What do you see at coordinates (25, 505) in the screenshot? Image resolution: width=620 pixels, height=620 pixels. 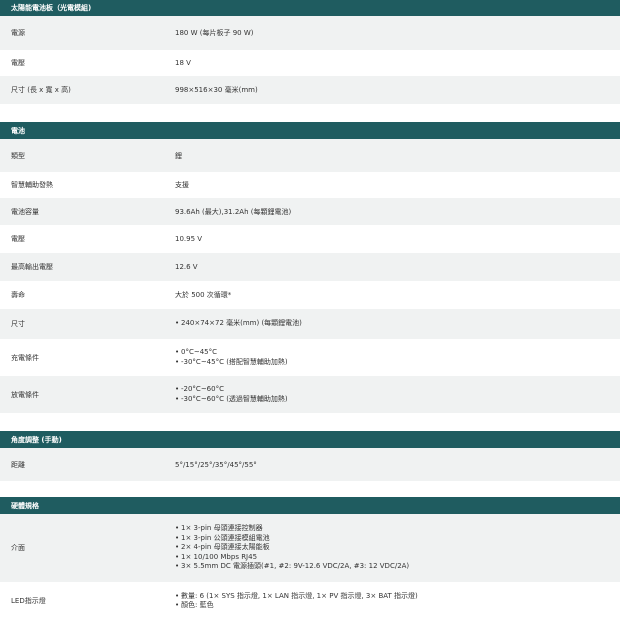 I see `section-title: 硬體規格` at bounding box center [25, 505].